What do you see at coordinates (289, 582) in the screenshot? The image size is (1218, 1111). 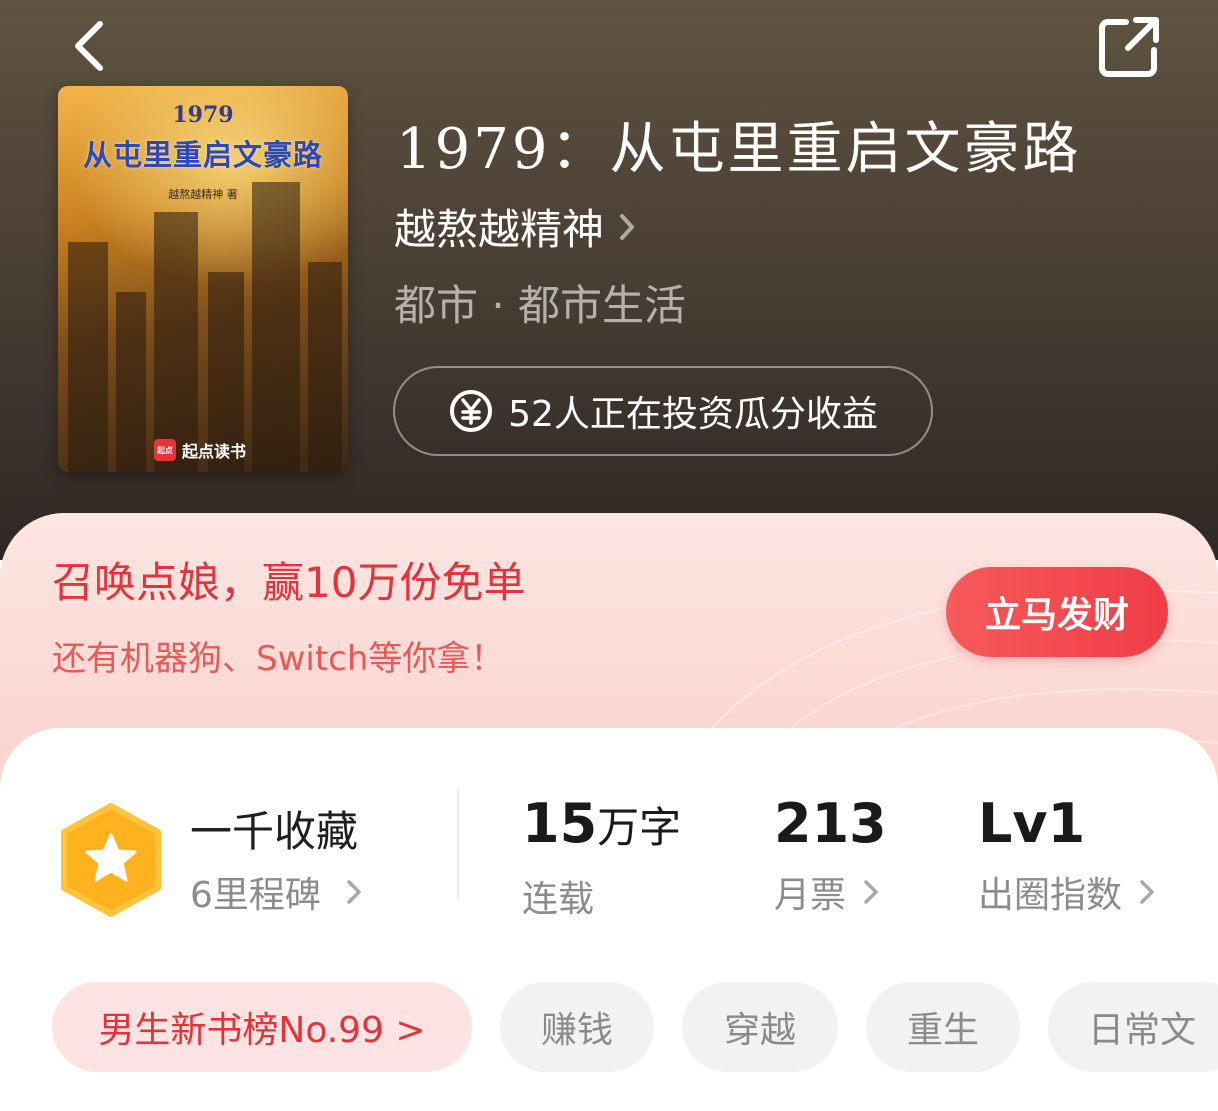 I see `promo-title: 召唤点娘，赢10万份免单` at bounding box center [289, 582].